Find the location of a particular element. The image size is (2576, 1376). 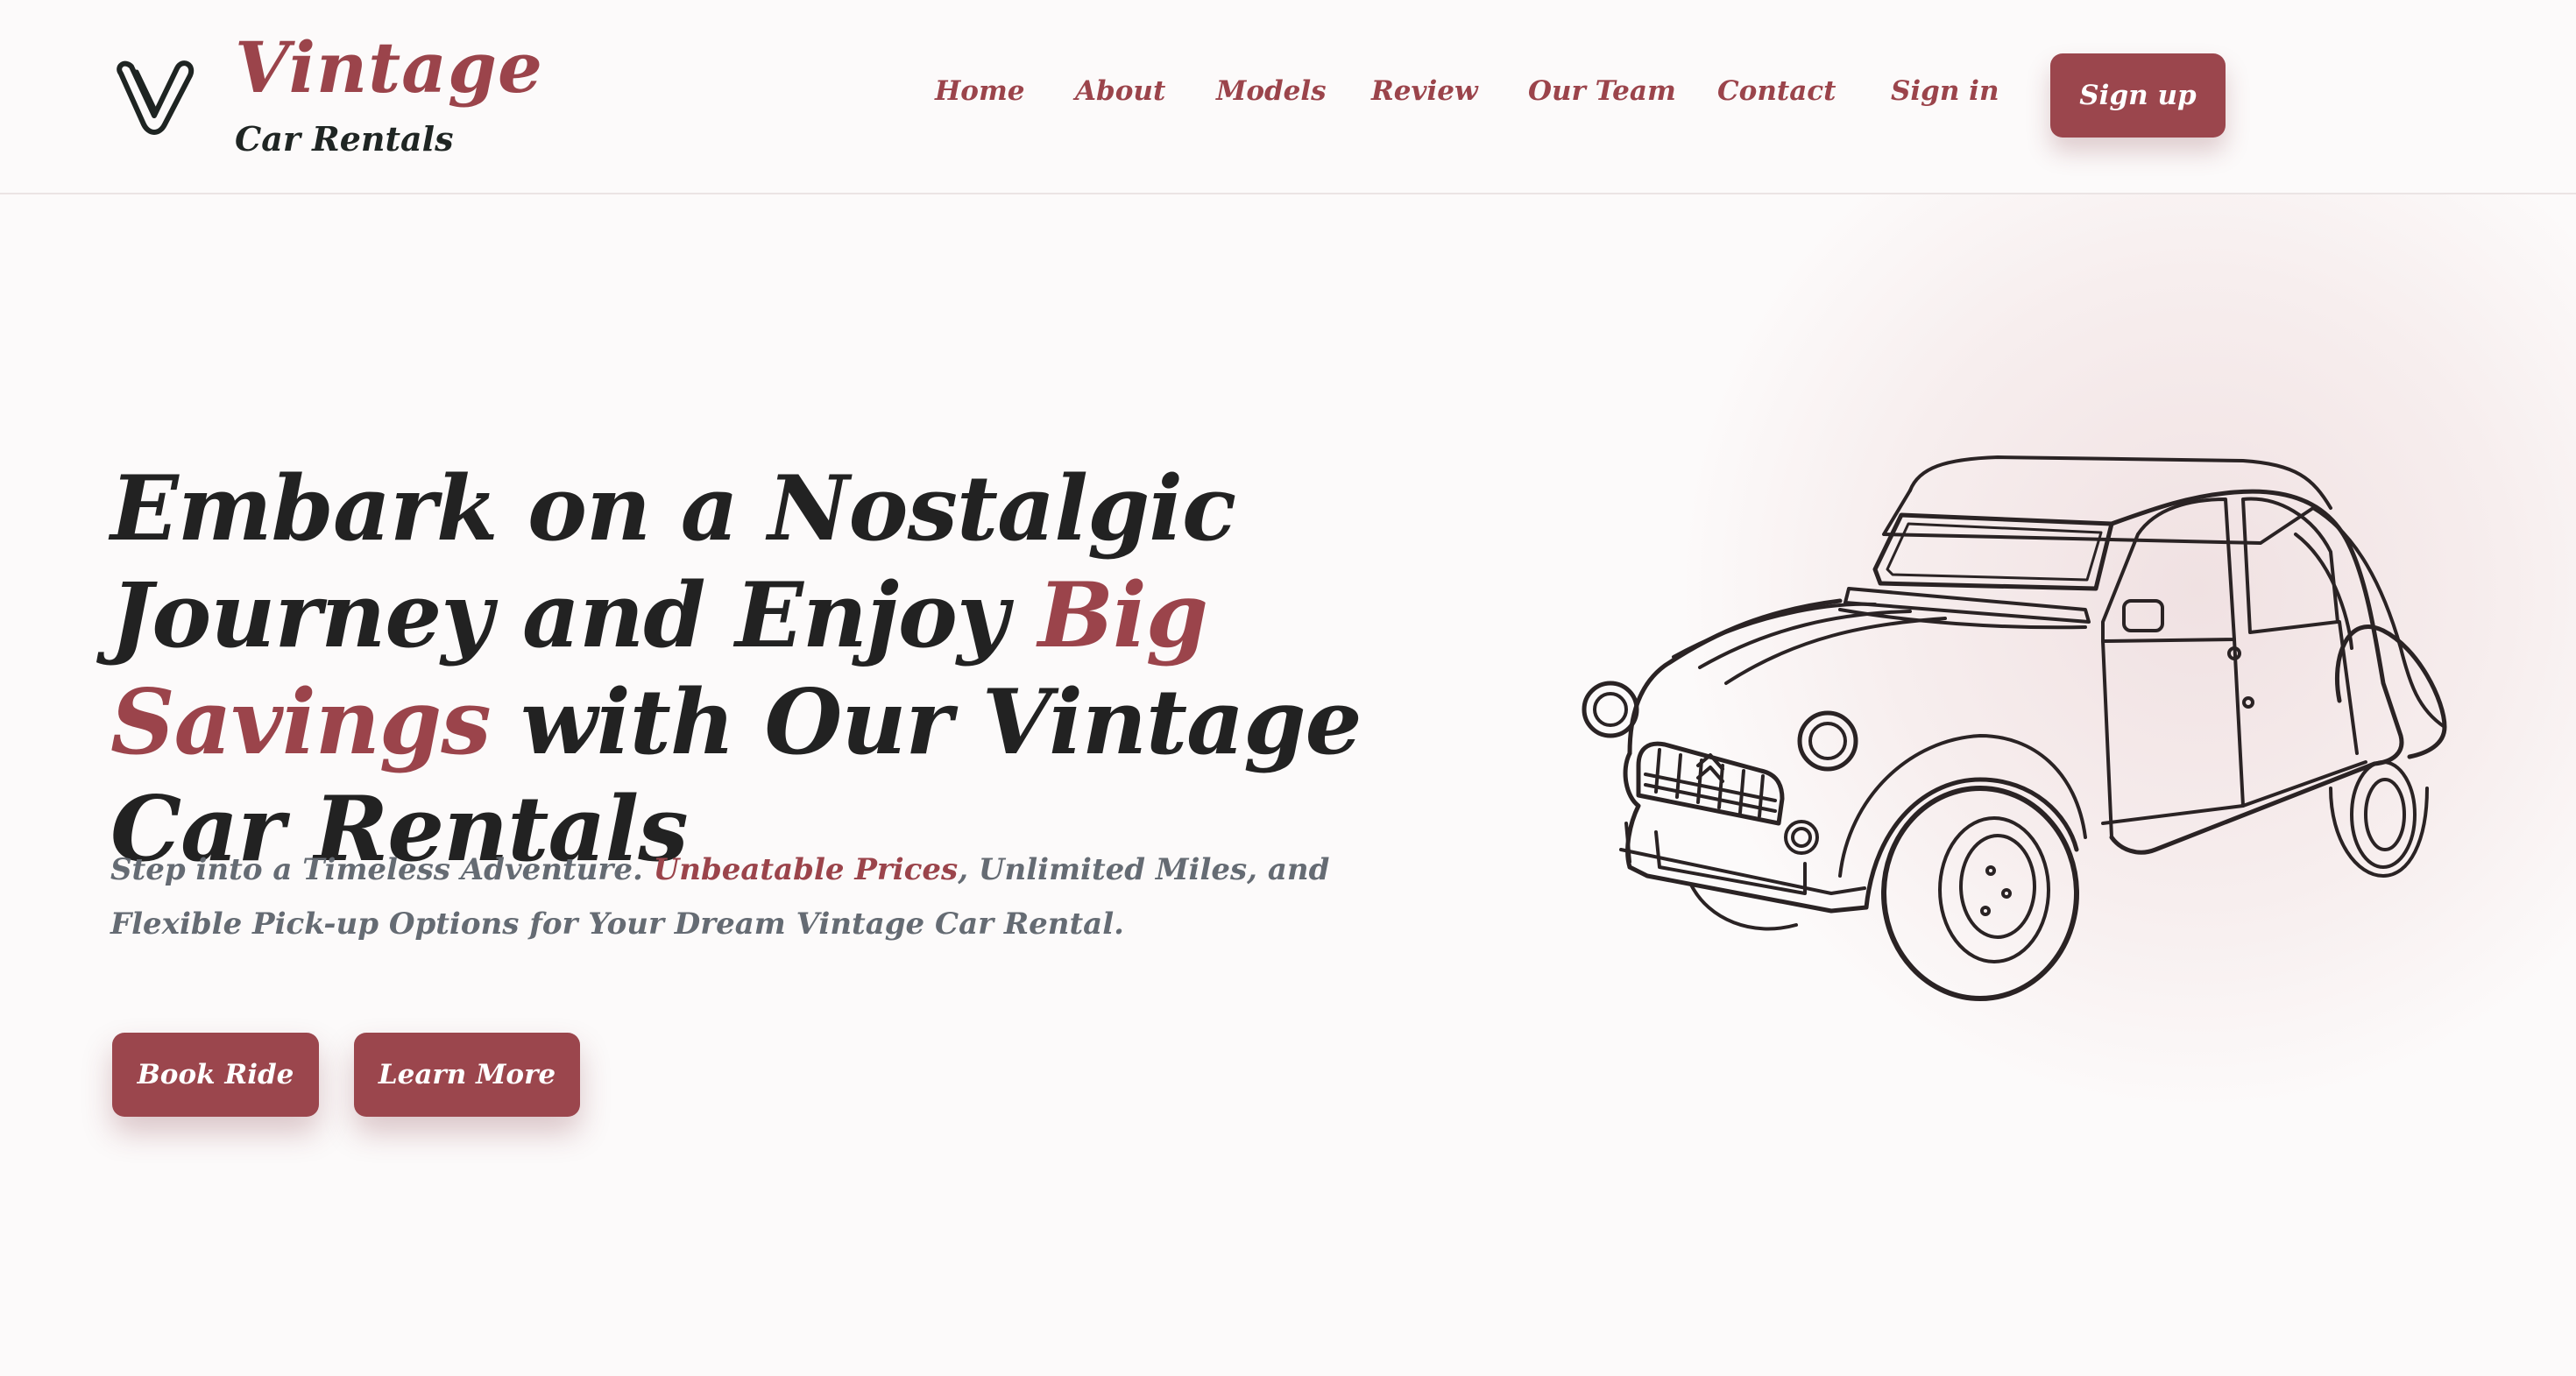

brand-subtitle: Car Rentals is located at coordinates (344, 139).